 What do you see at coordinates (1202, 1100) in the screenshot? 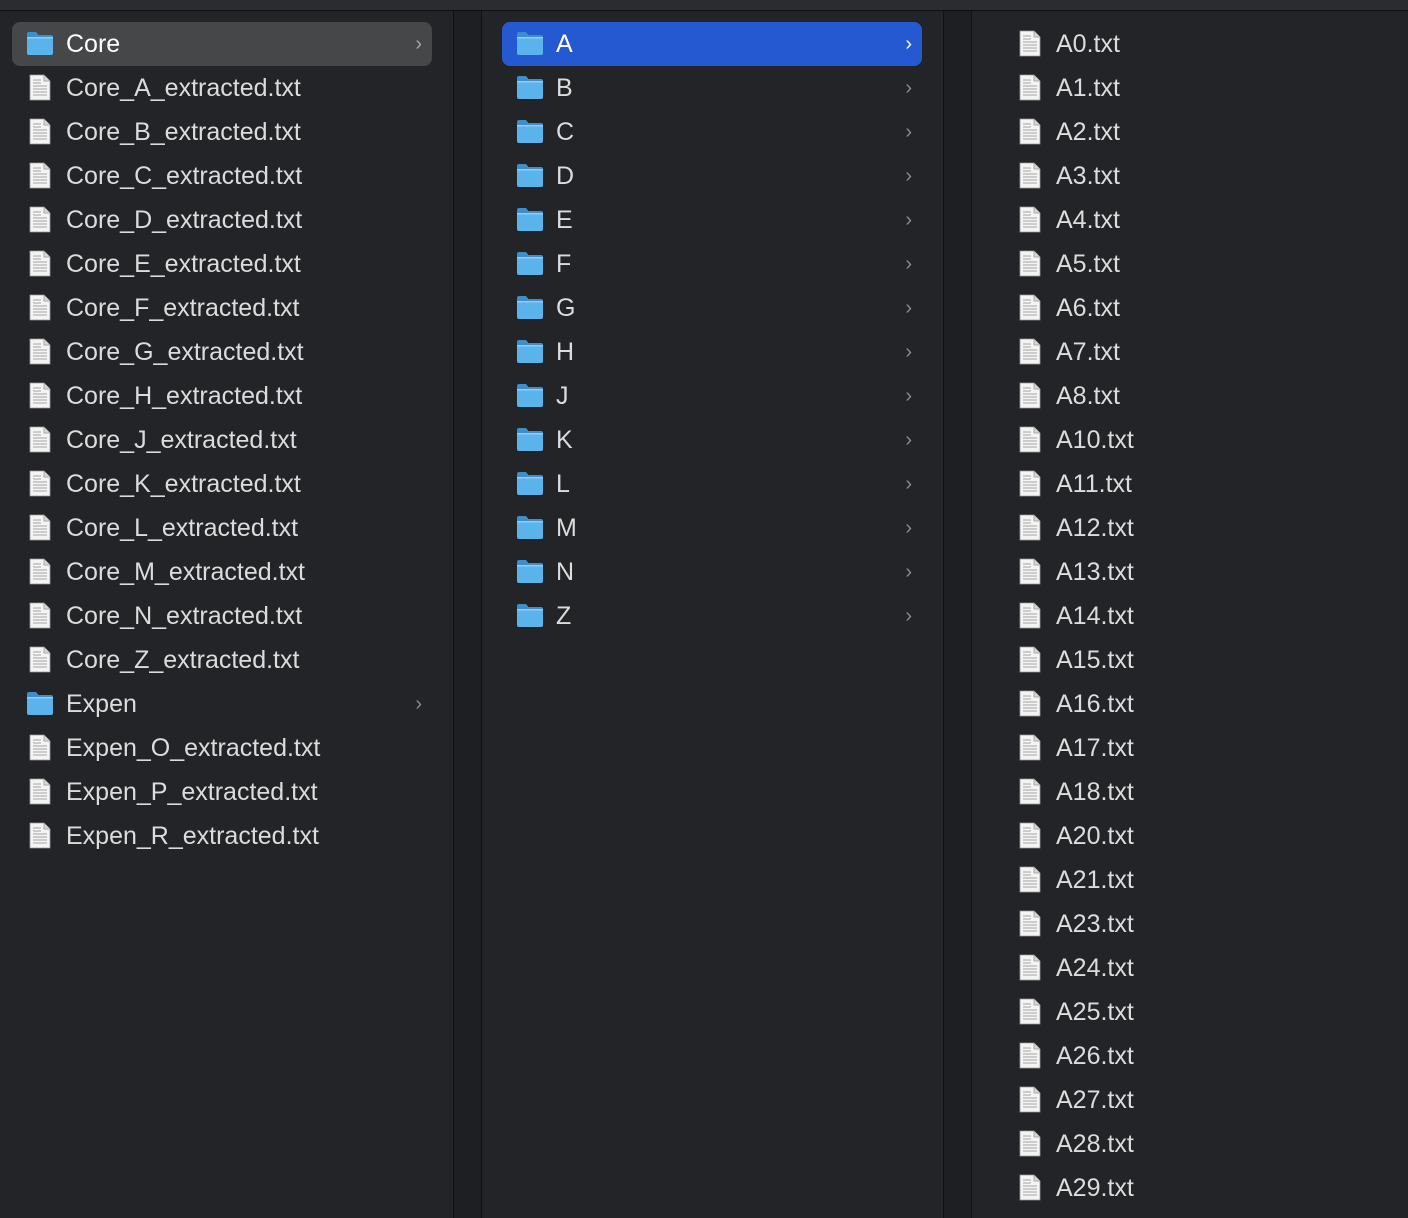
I see `file-row-a27-txt: A27.txt` at bounding box center [1202, 1100].